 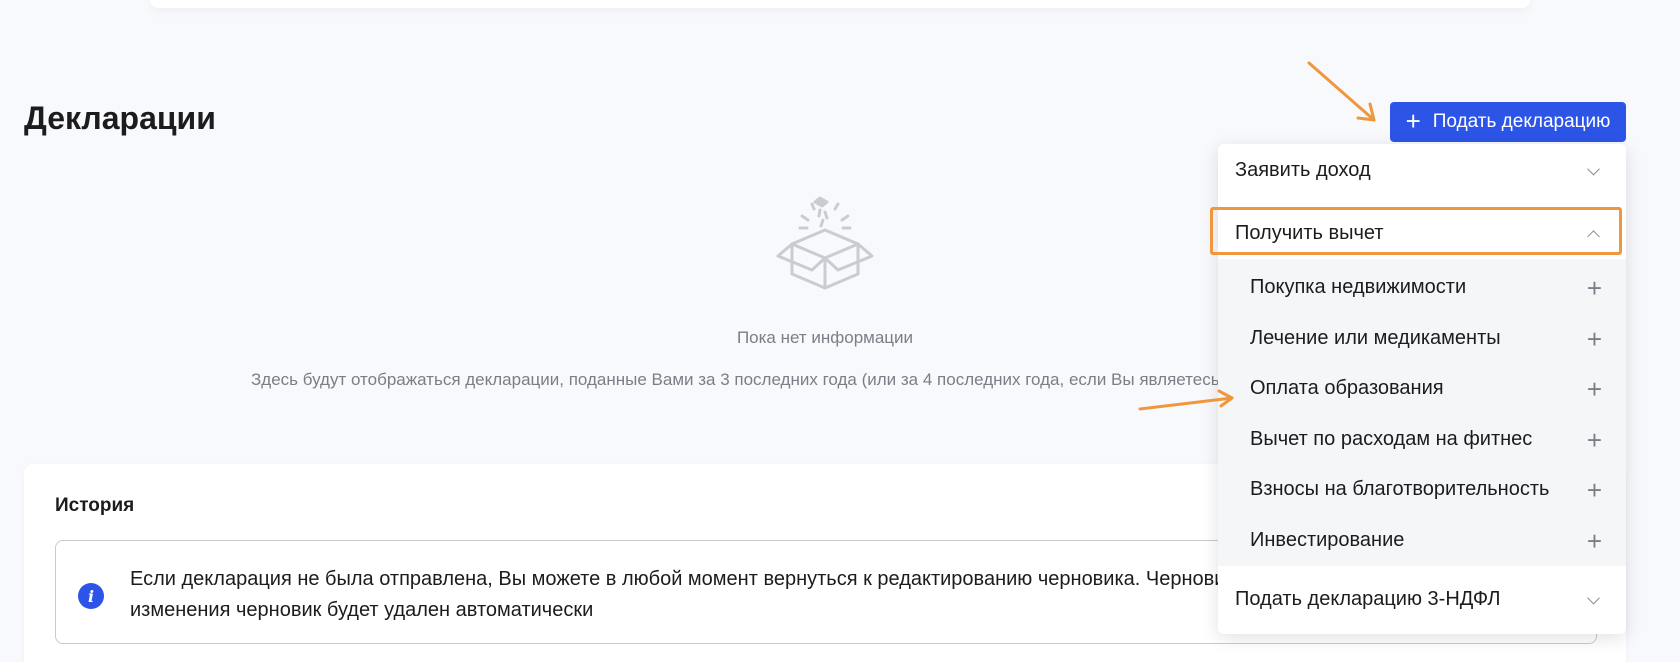 I want to click on section-declare-income-label: Заявить доход, so click(x=1303, y=169).